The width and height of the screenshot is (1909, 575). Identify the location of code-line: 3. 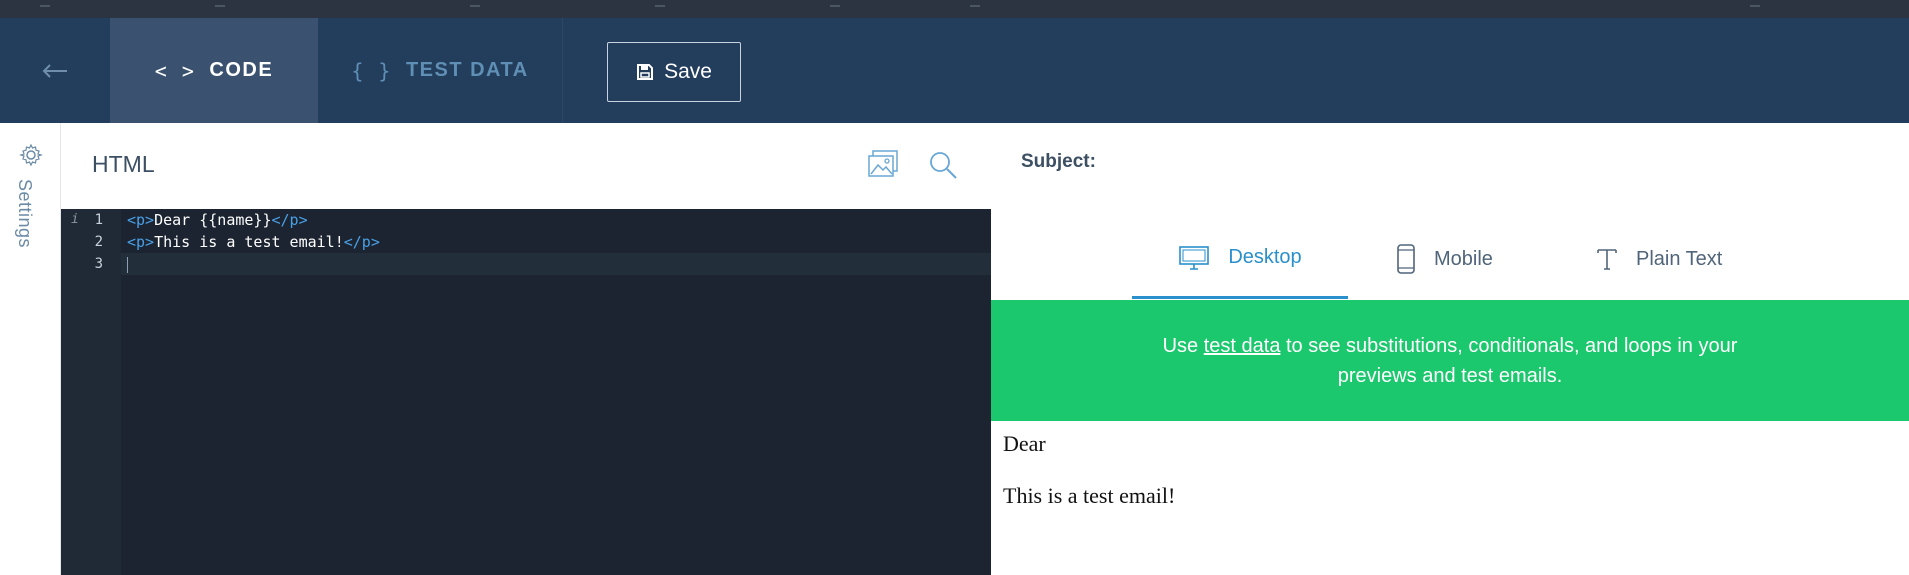
(526, 264).